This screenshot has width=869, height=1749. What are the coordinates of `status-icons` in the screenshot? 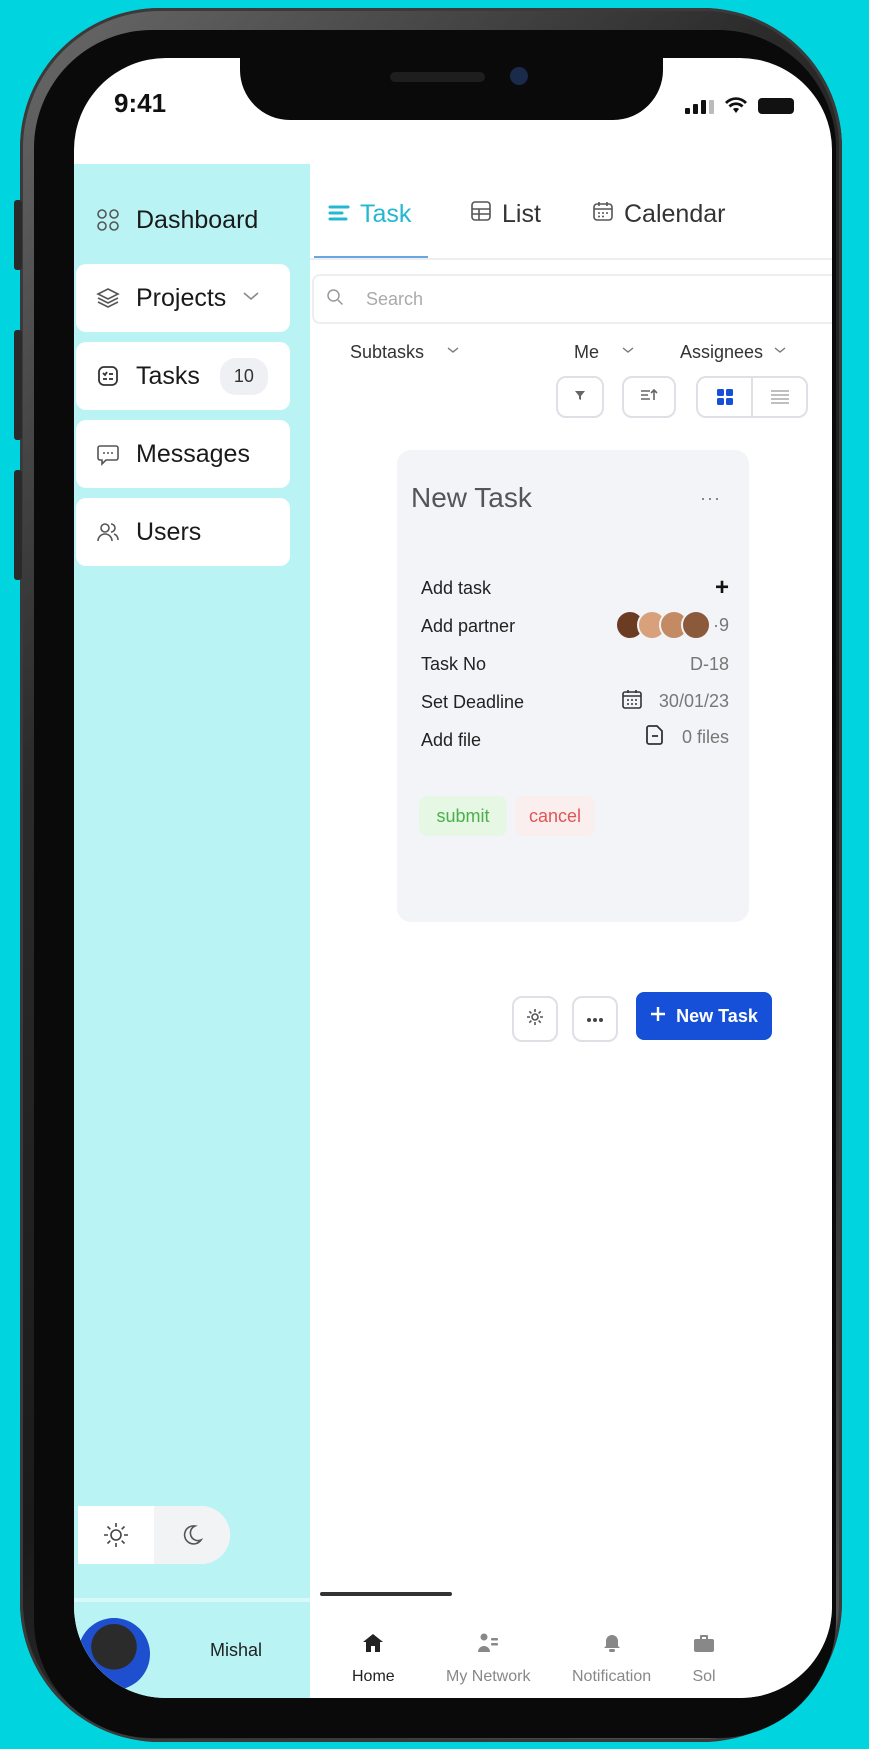 It's located at (739, 105).